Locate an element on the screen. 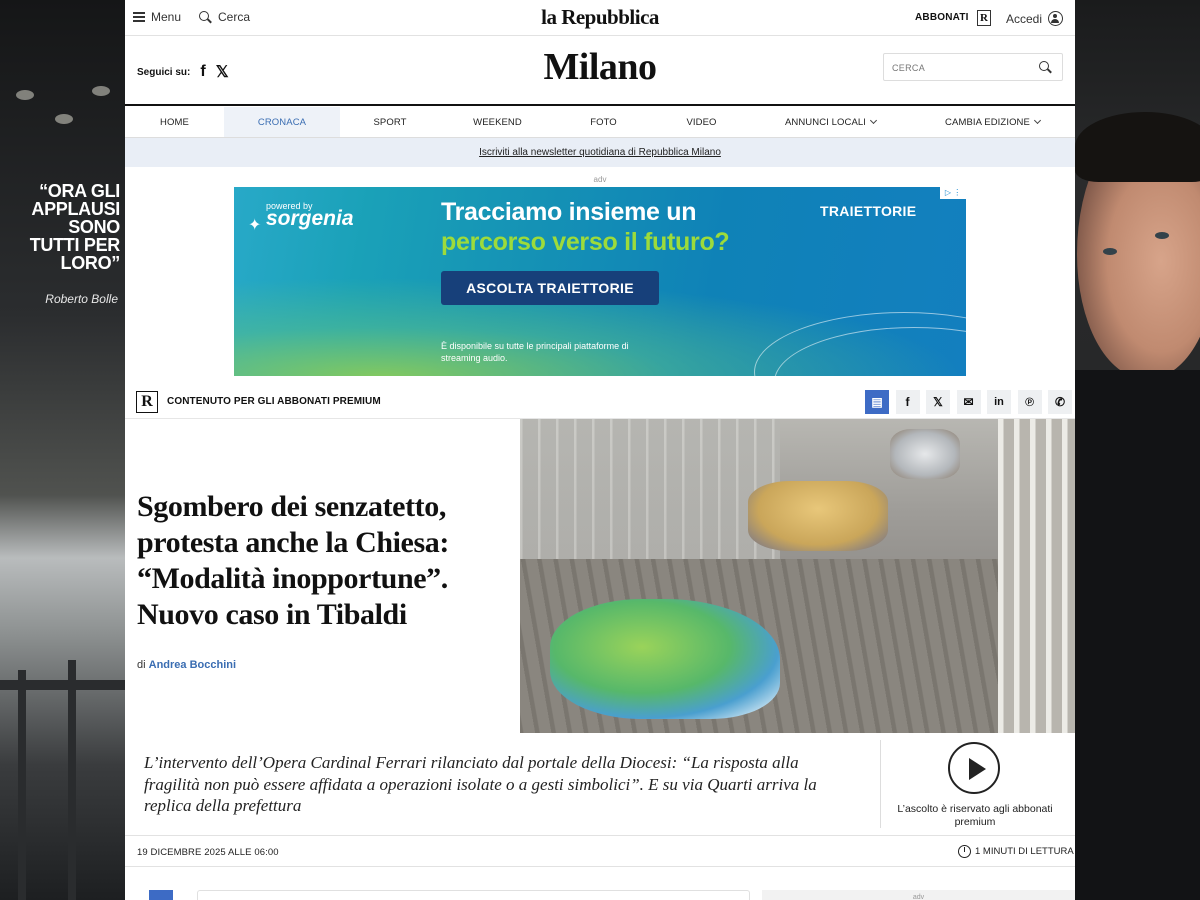  clock-icon is located at coordinates (964, 851).